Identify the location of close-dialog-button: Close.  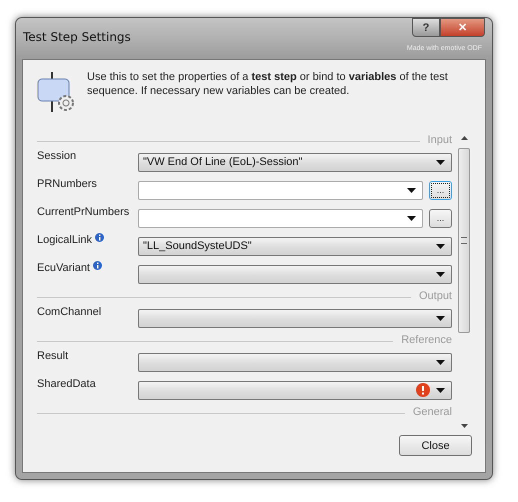
(435, 445).